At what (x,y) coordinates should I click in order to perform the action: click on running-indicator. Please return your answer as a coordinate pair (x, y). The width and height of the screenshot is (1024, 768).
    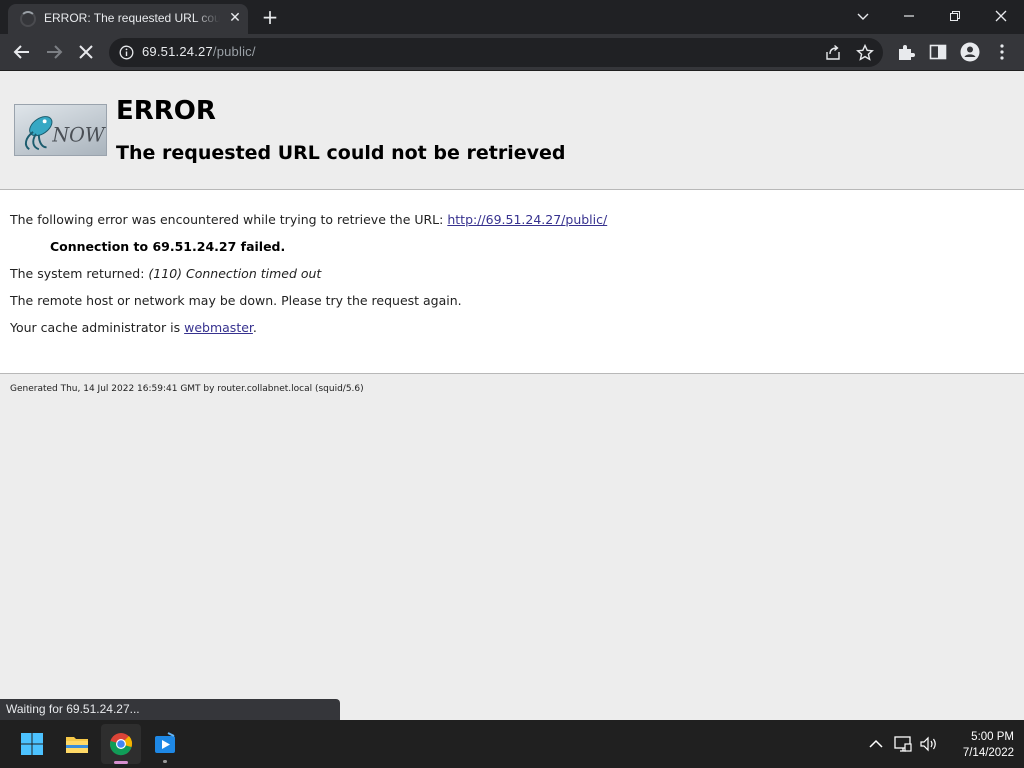
    Looking at the image, I should click on (165, 761).